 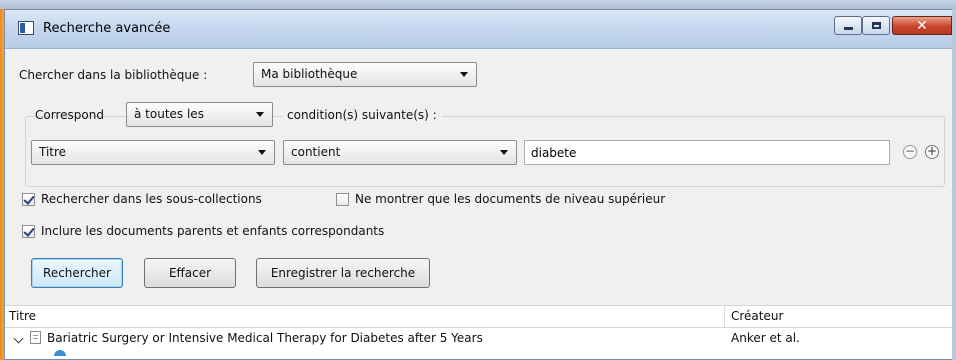 What do you see at coordinates (478, 316) in the screenshot?
I see `results-header: Titre Créateur` at bounding box center [478, 316].